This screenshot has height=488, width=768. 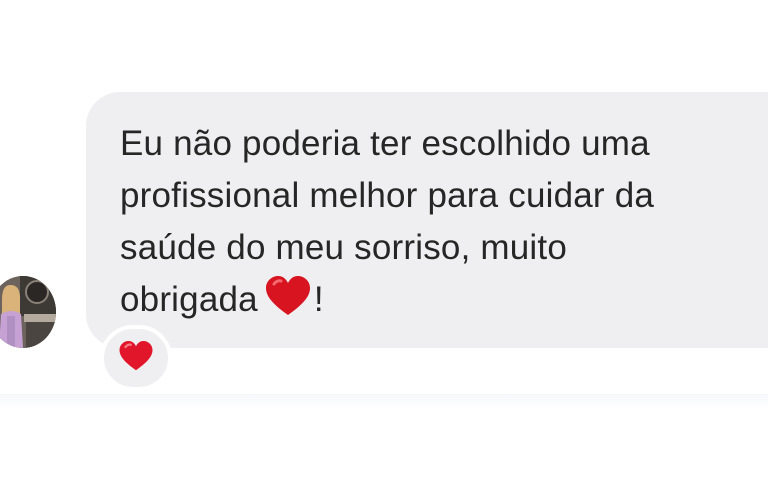 I want to click on message-line-last: obrigada!, so click(x=444, y=303).